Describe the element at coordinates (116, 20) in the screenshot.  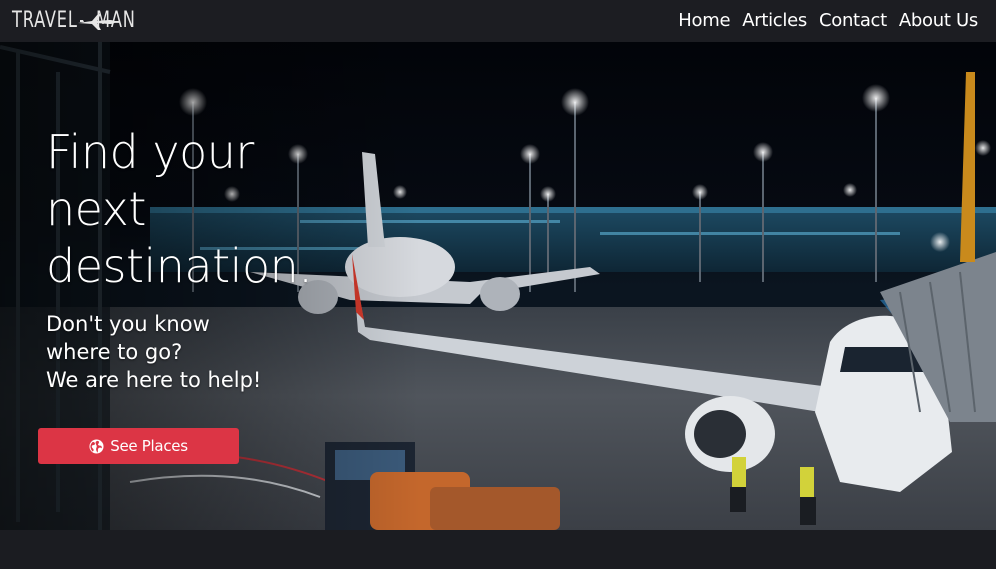
I see `brand-text-right: MAN` at that location.